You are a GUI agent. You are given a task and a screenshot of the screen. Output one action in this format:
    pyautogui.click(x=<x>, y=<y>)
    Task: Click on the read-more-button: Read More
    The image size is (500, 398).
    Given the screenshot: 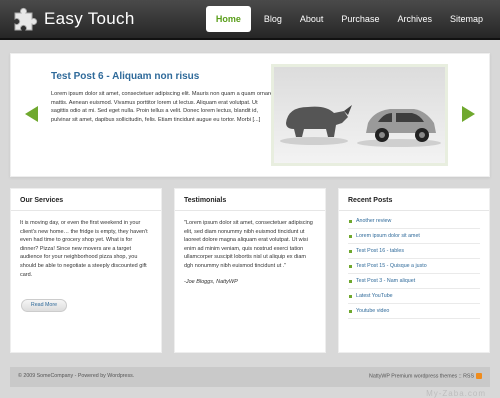 What is the action you would take?
    pyautogui.click(x=44, y=305)
    